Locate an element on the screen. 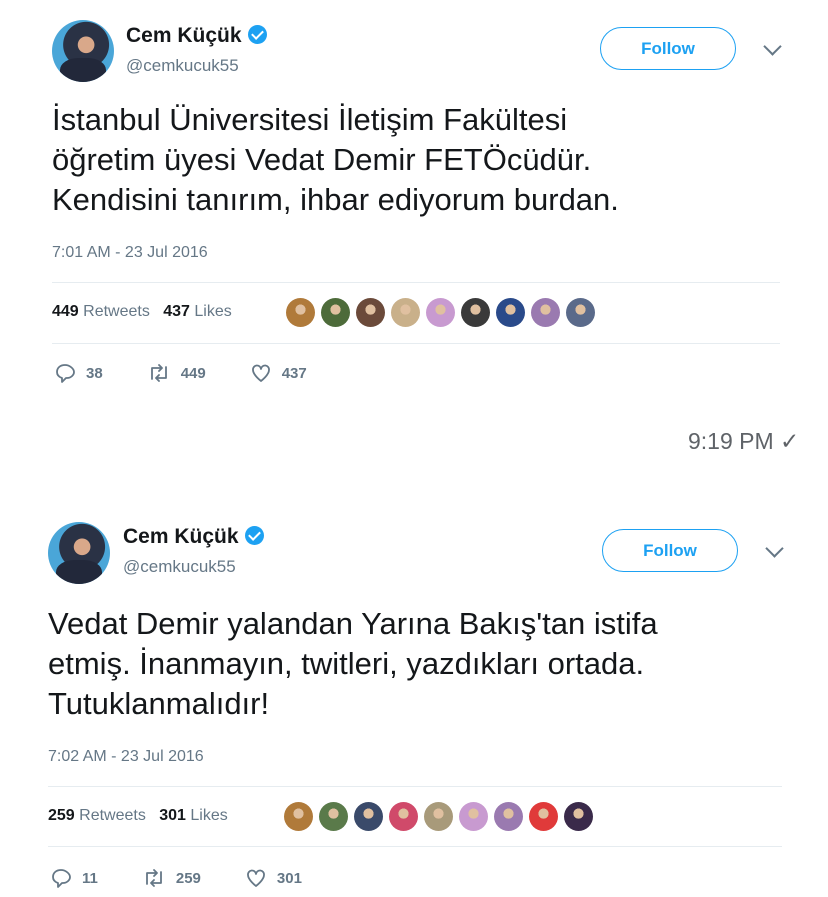 This screenshot has height=897, width=828. engagement-stats: 259 Retweets 301 Likes is located at coordinates (138, 816).